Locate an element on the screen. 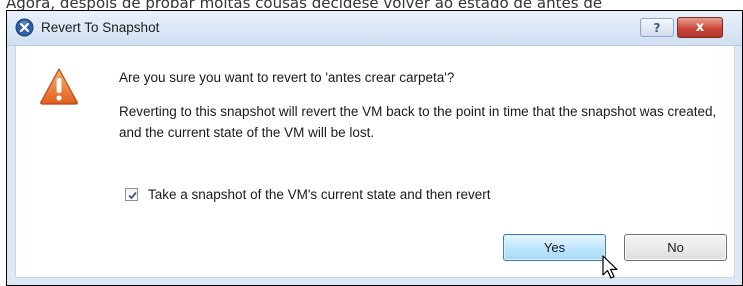 This screenshot has width=743, height=286. snapshot-checkbox is located at coordinates (131, 194).